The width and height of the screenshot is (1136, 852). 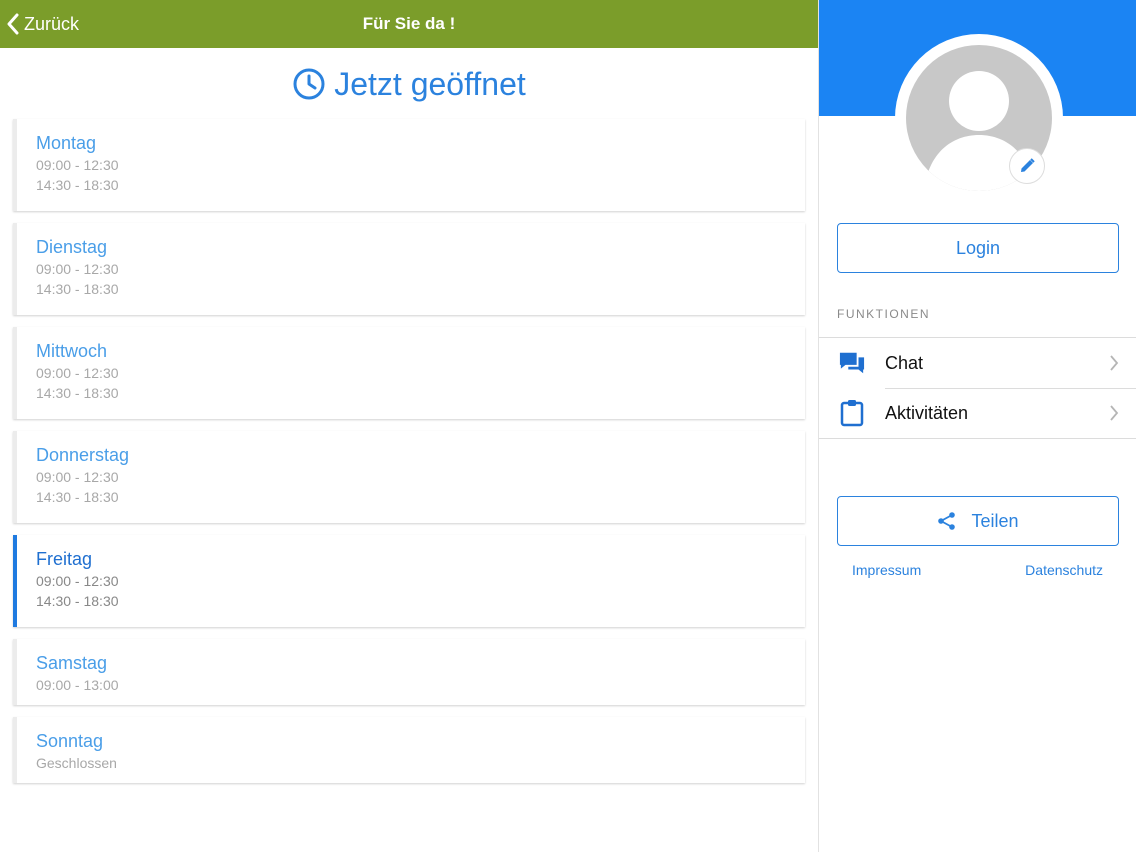 I want to click on page-title: Für Sie da !, so click(x=409, y=23).